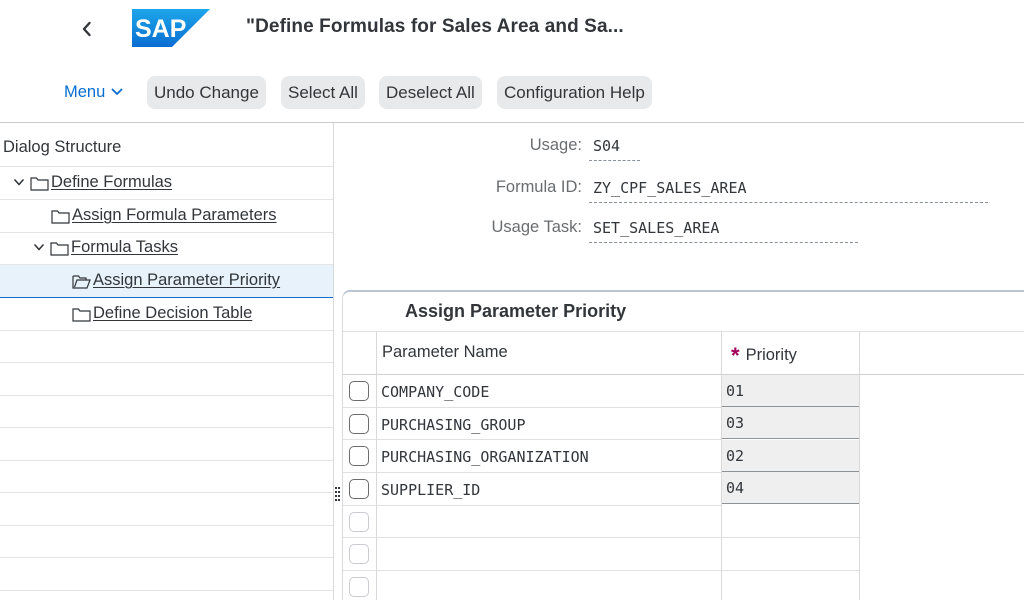  I want to click on column-header-priority-label: Priority, so click(771, 355).